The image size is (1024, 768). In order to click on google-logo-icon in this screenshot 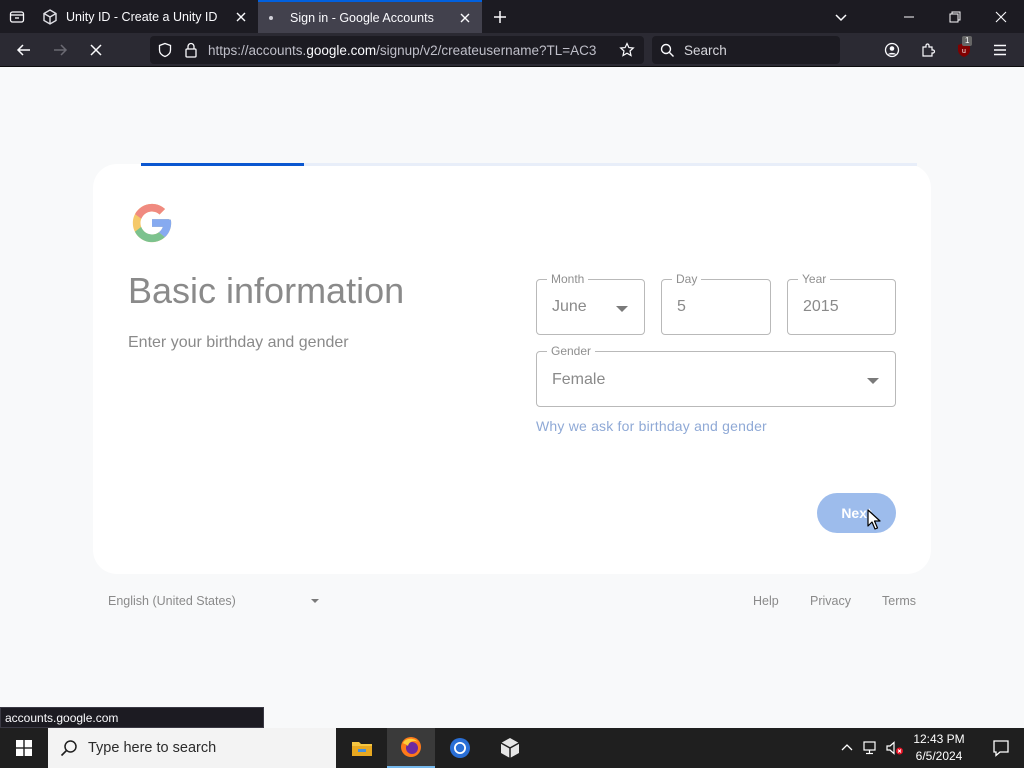, I will do `click(152, 223)`.